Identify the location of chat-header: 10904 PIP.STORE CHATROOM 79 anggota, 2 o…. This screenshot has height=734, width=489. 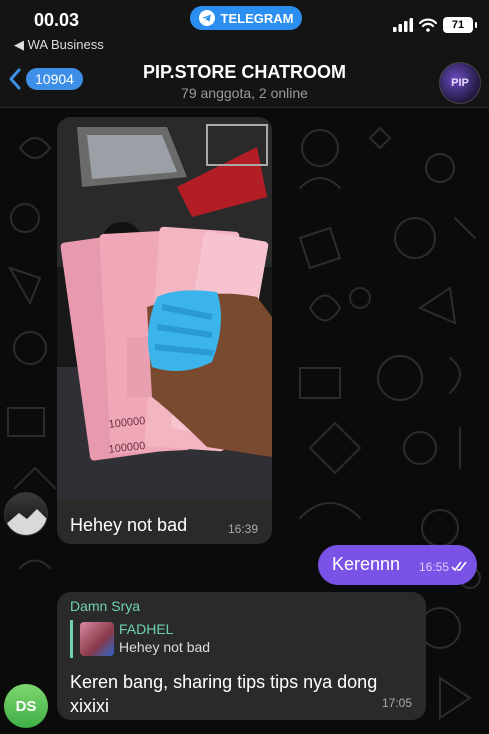
(244, 83).